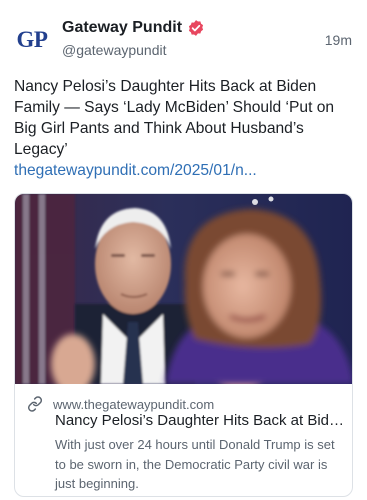 The height and width of the screenshot is (500, 367). I want to click on card-domain: www.thegatewaypundit.com, so click(134, 404).